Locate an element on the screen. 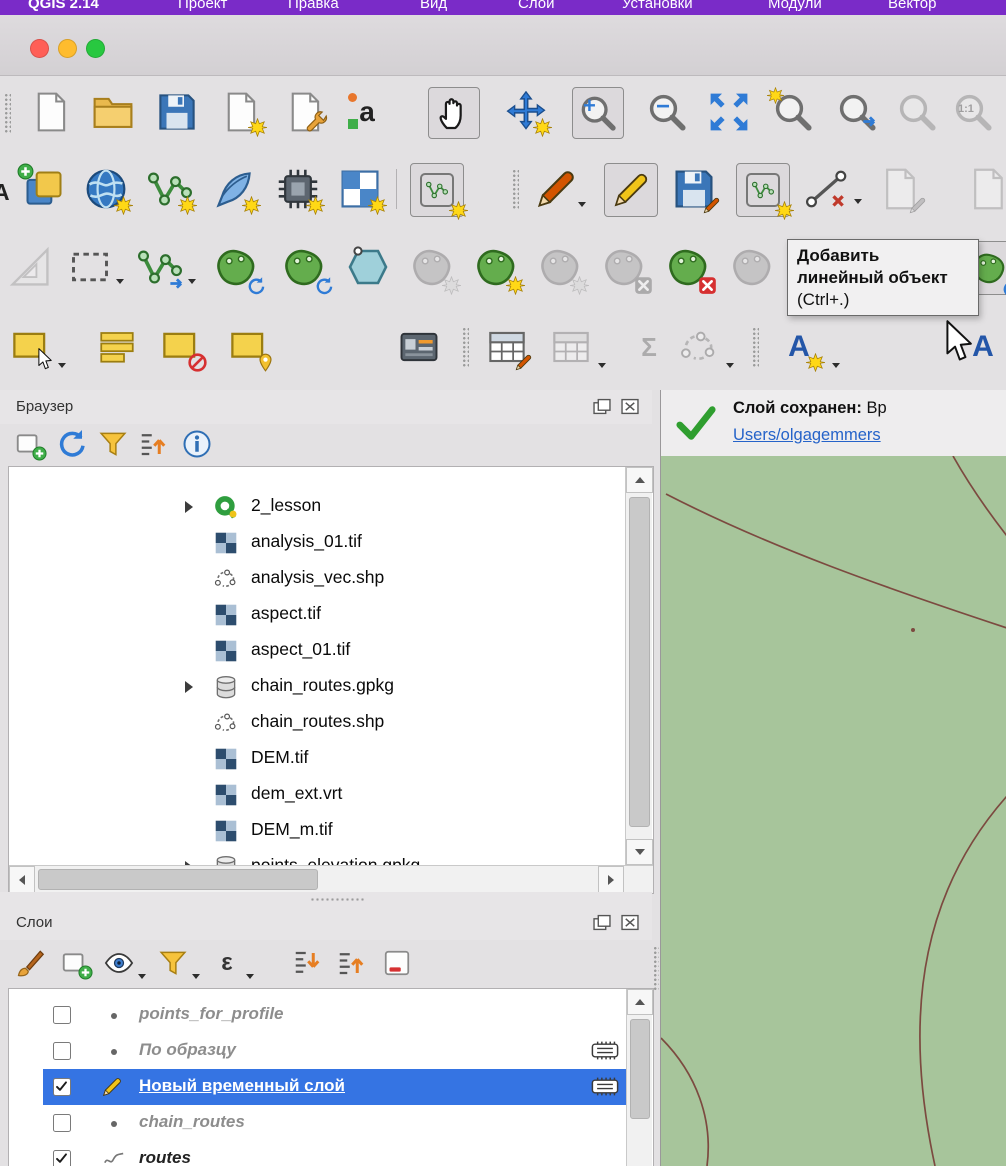 The width and height of the screenshot is (1006, 1166). menubar-app-name: QGIS 2.14 is located at coordinates (63, 7).